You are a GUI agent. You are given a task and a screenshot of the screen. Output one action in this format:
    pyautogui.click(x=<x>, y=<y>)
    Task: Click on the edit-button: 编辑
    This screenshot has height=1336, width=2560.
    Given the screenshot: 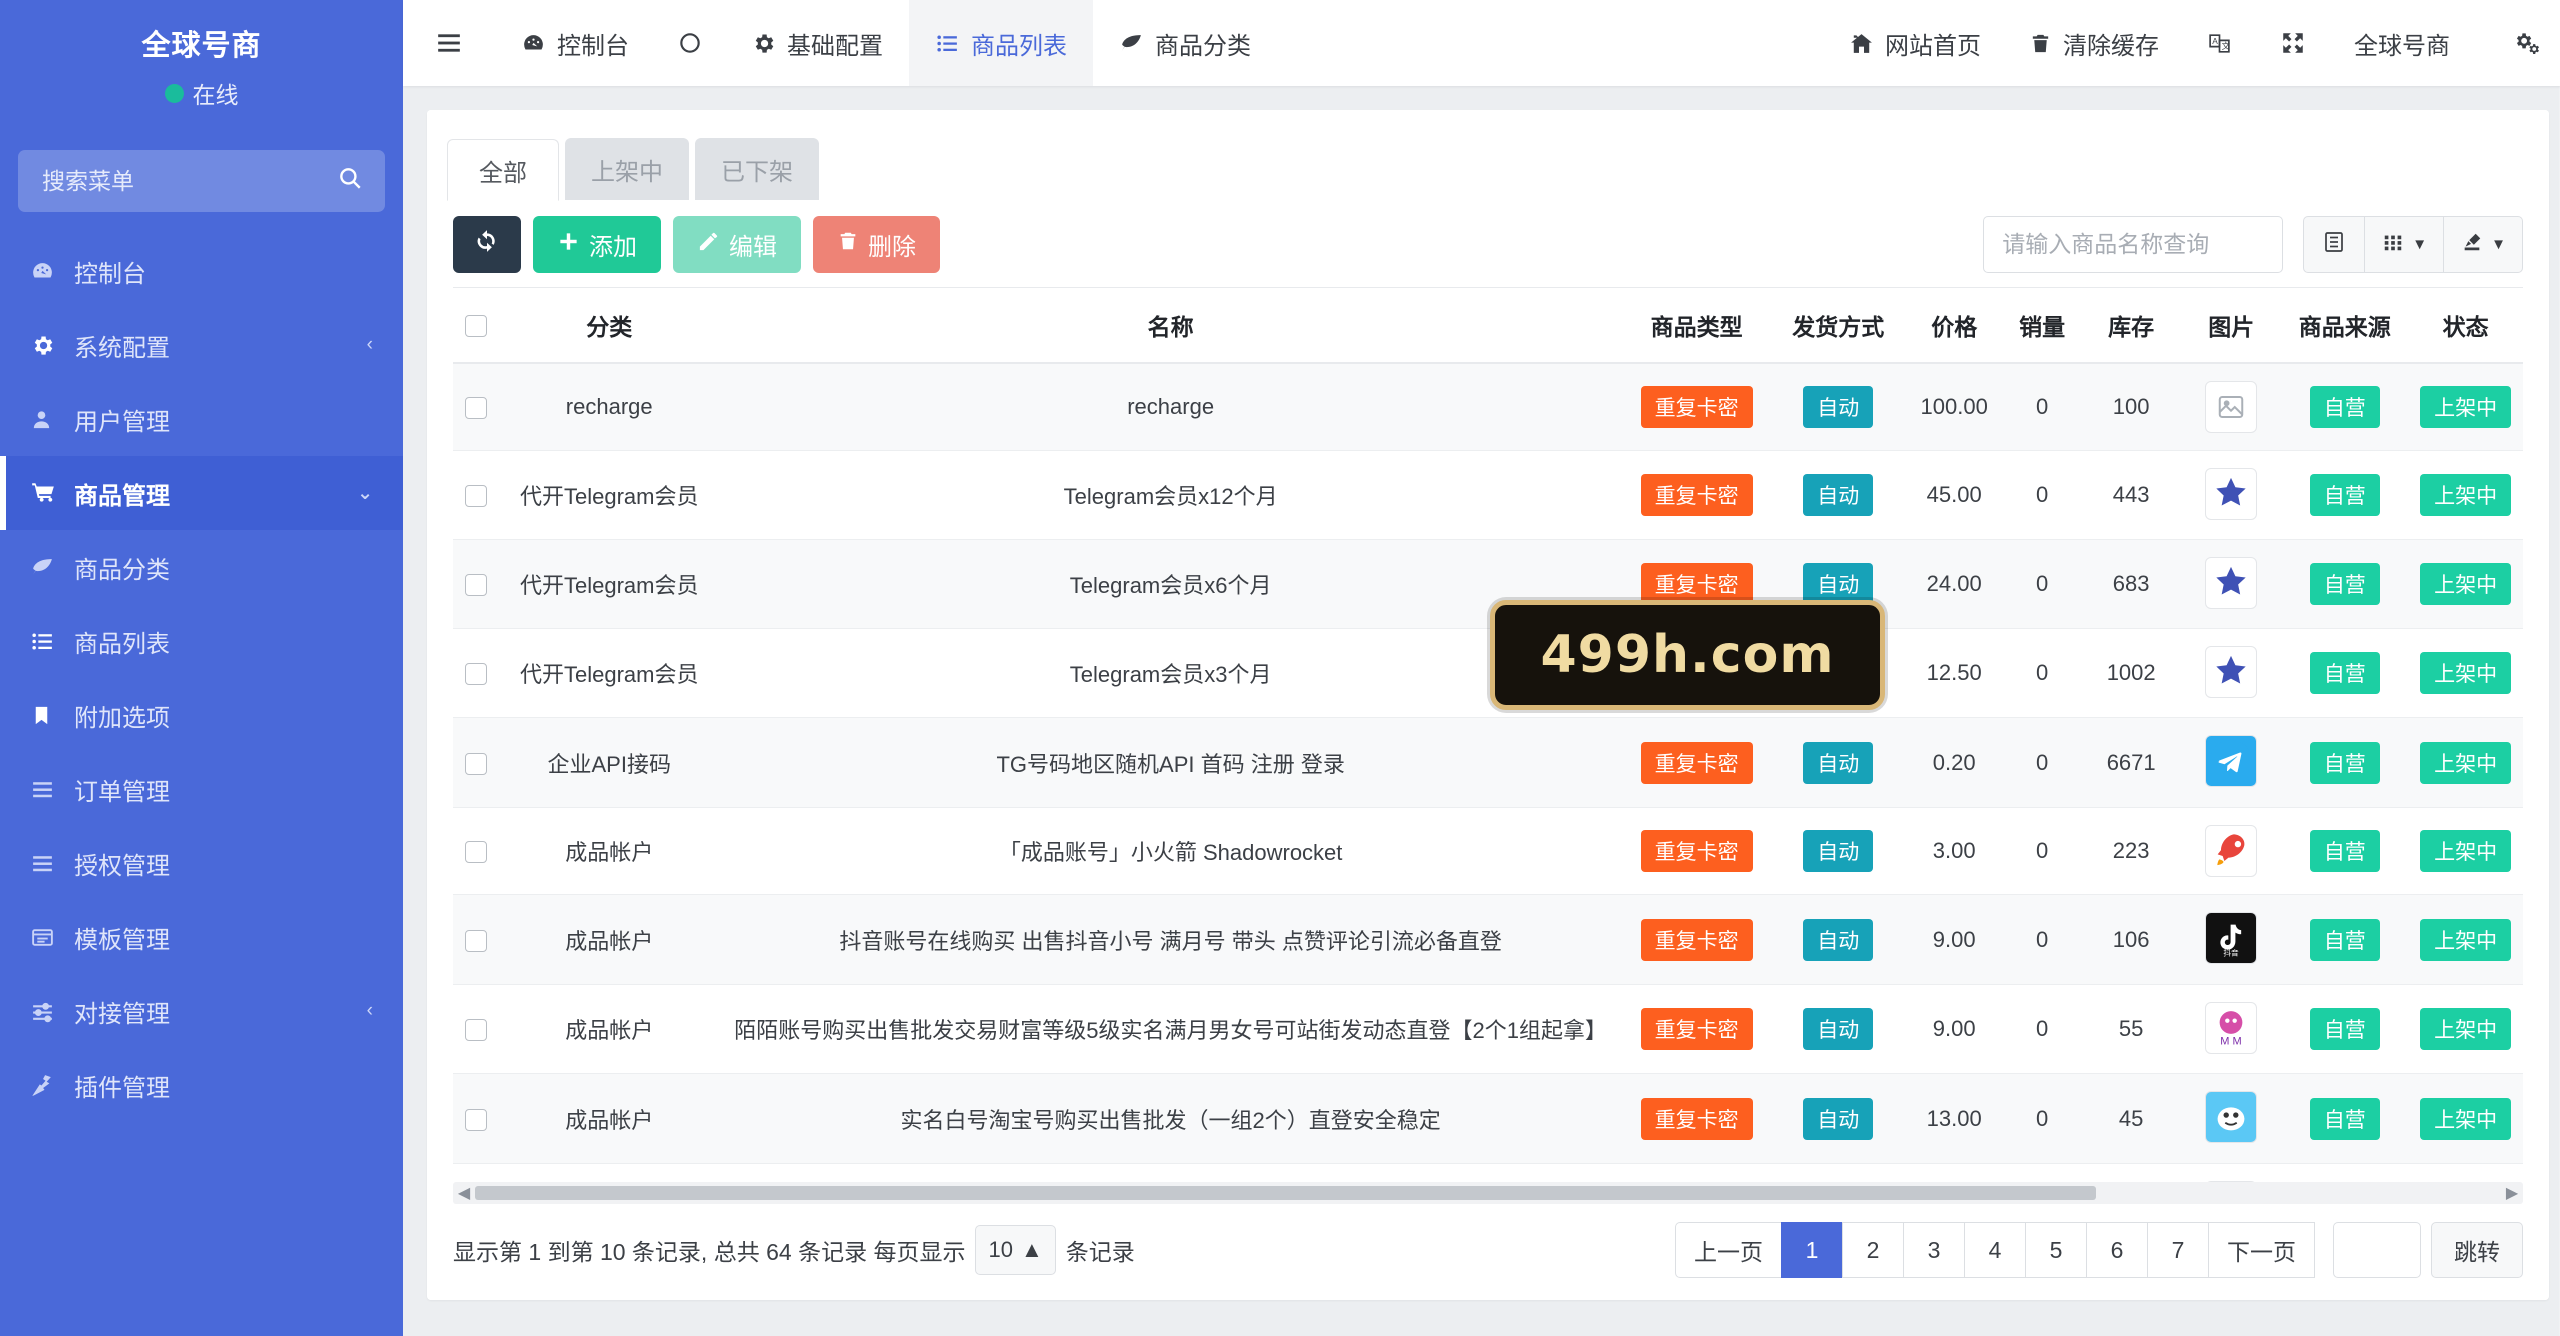 What is the action you would take?
    pyautogui.click(x=737, y=244)
    